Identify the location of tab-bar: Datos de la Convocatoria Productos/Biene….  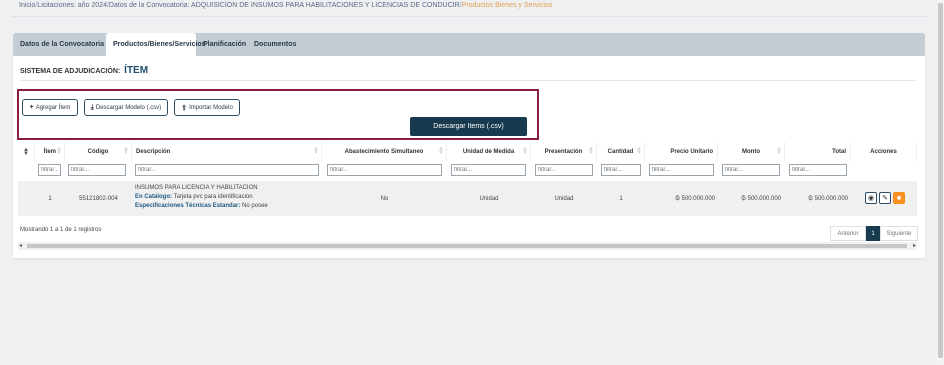
(469, 44).